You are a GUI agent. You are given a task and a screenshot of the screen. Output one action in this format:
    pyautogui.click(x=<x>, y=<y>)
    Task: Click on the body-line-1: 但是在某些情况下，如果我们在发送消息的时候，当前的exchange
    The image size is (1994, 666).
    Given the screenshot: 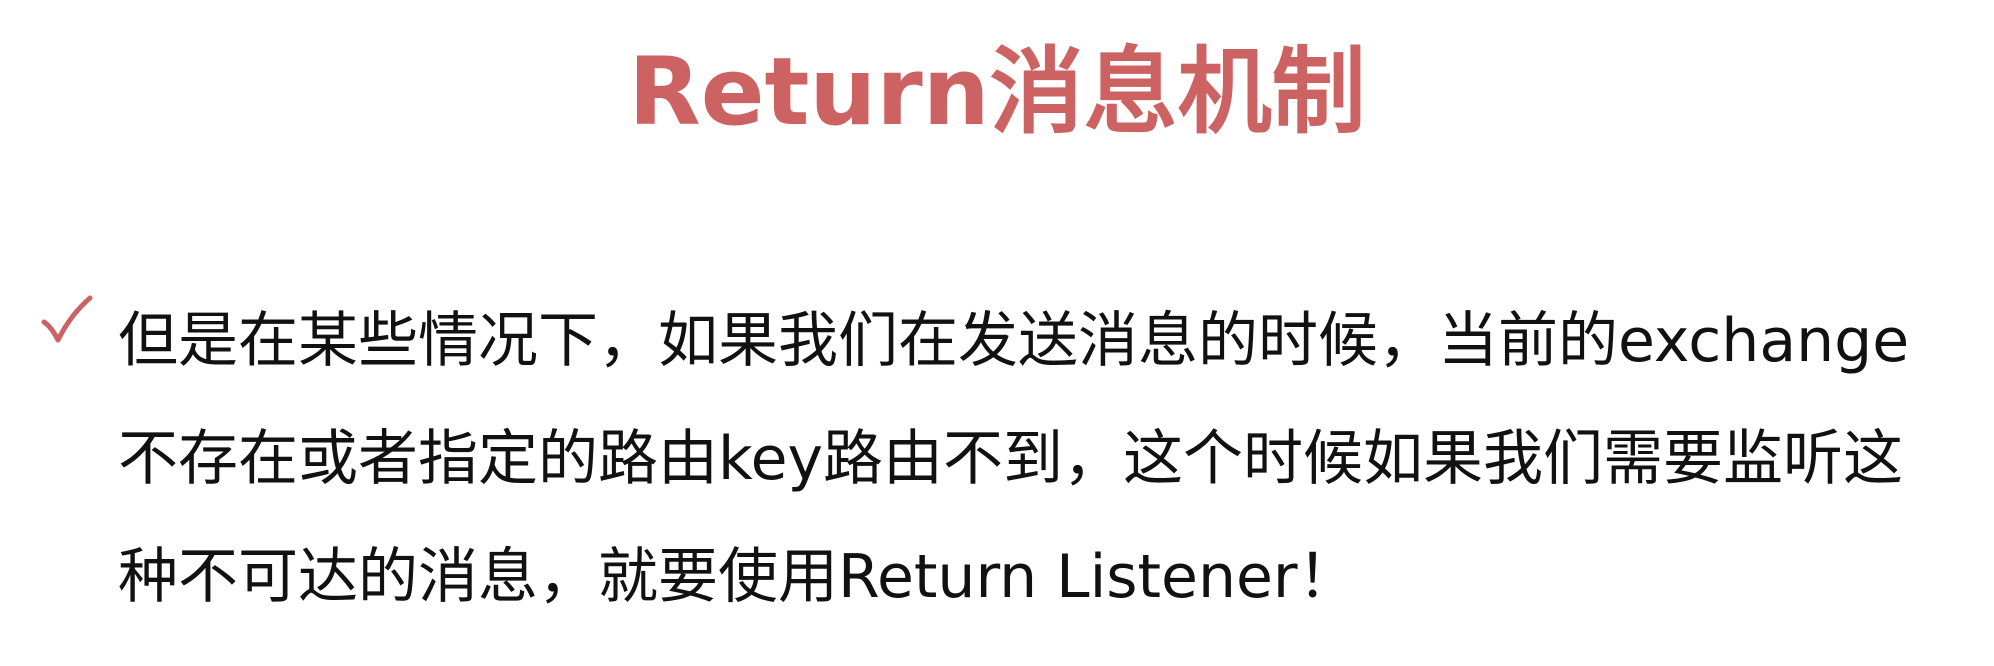 What is the action you would take?
    pyautogui.click(x=1014, y=341)
    